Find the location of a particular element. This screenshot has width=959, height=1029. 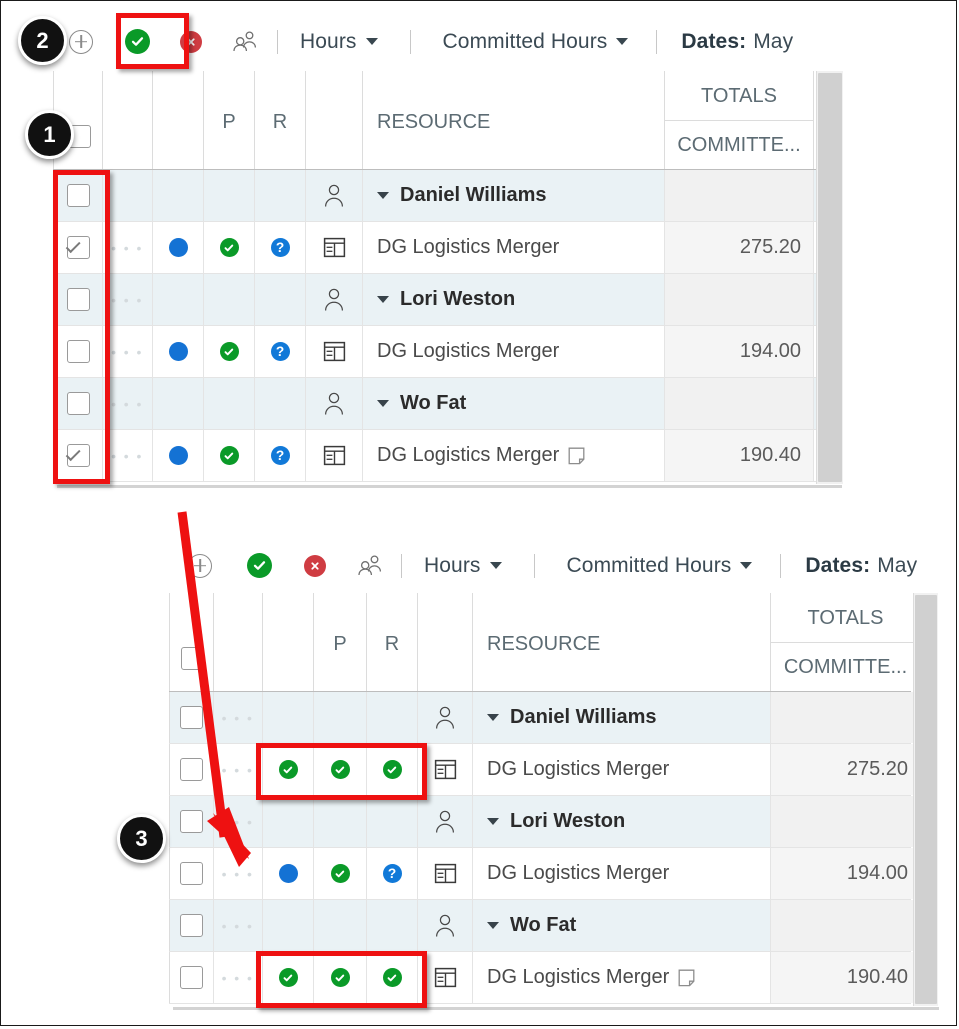

hours-dropdown: Hours is located at coordinates (339, 42).